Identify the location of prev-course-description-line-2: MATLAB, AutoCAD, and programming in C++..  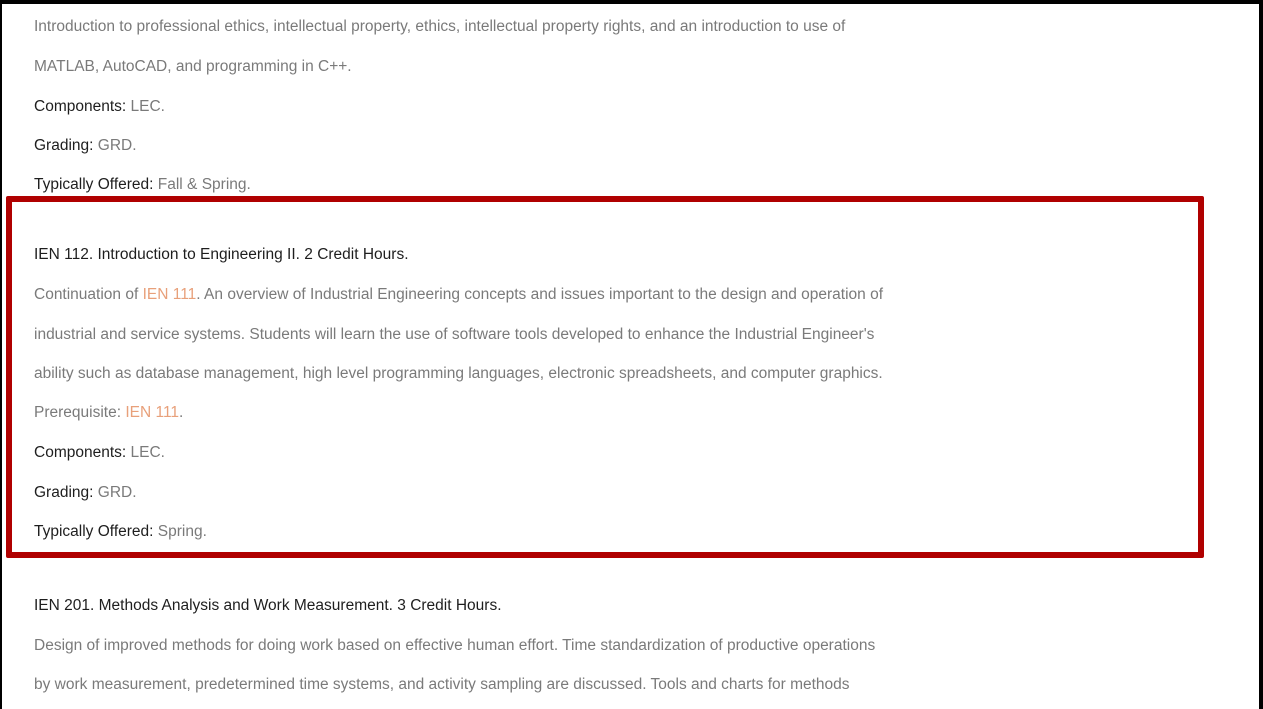
(193, 66).